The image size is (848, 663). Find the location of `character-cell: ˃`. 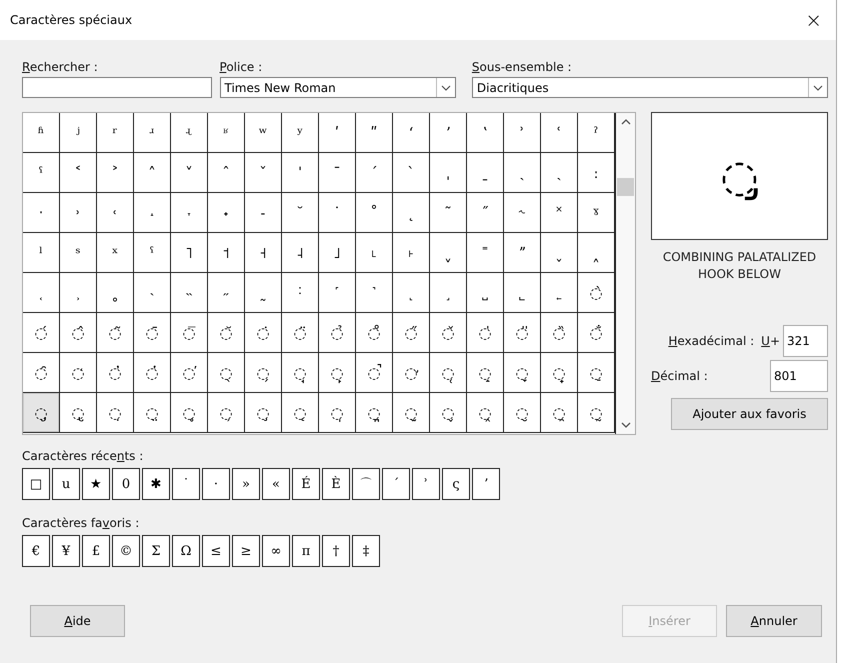

character-cell: ˃ is located at coordinates (115, 173).